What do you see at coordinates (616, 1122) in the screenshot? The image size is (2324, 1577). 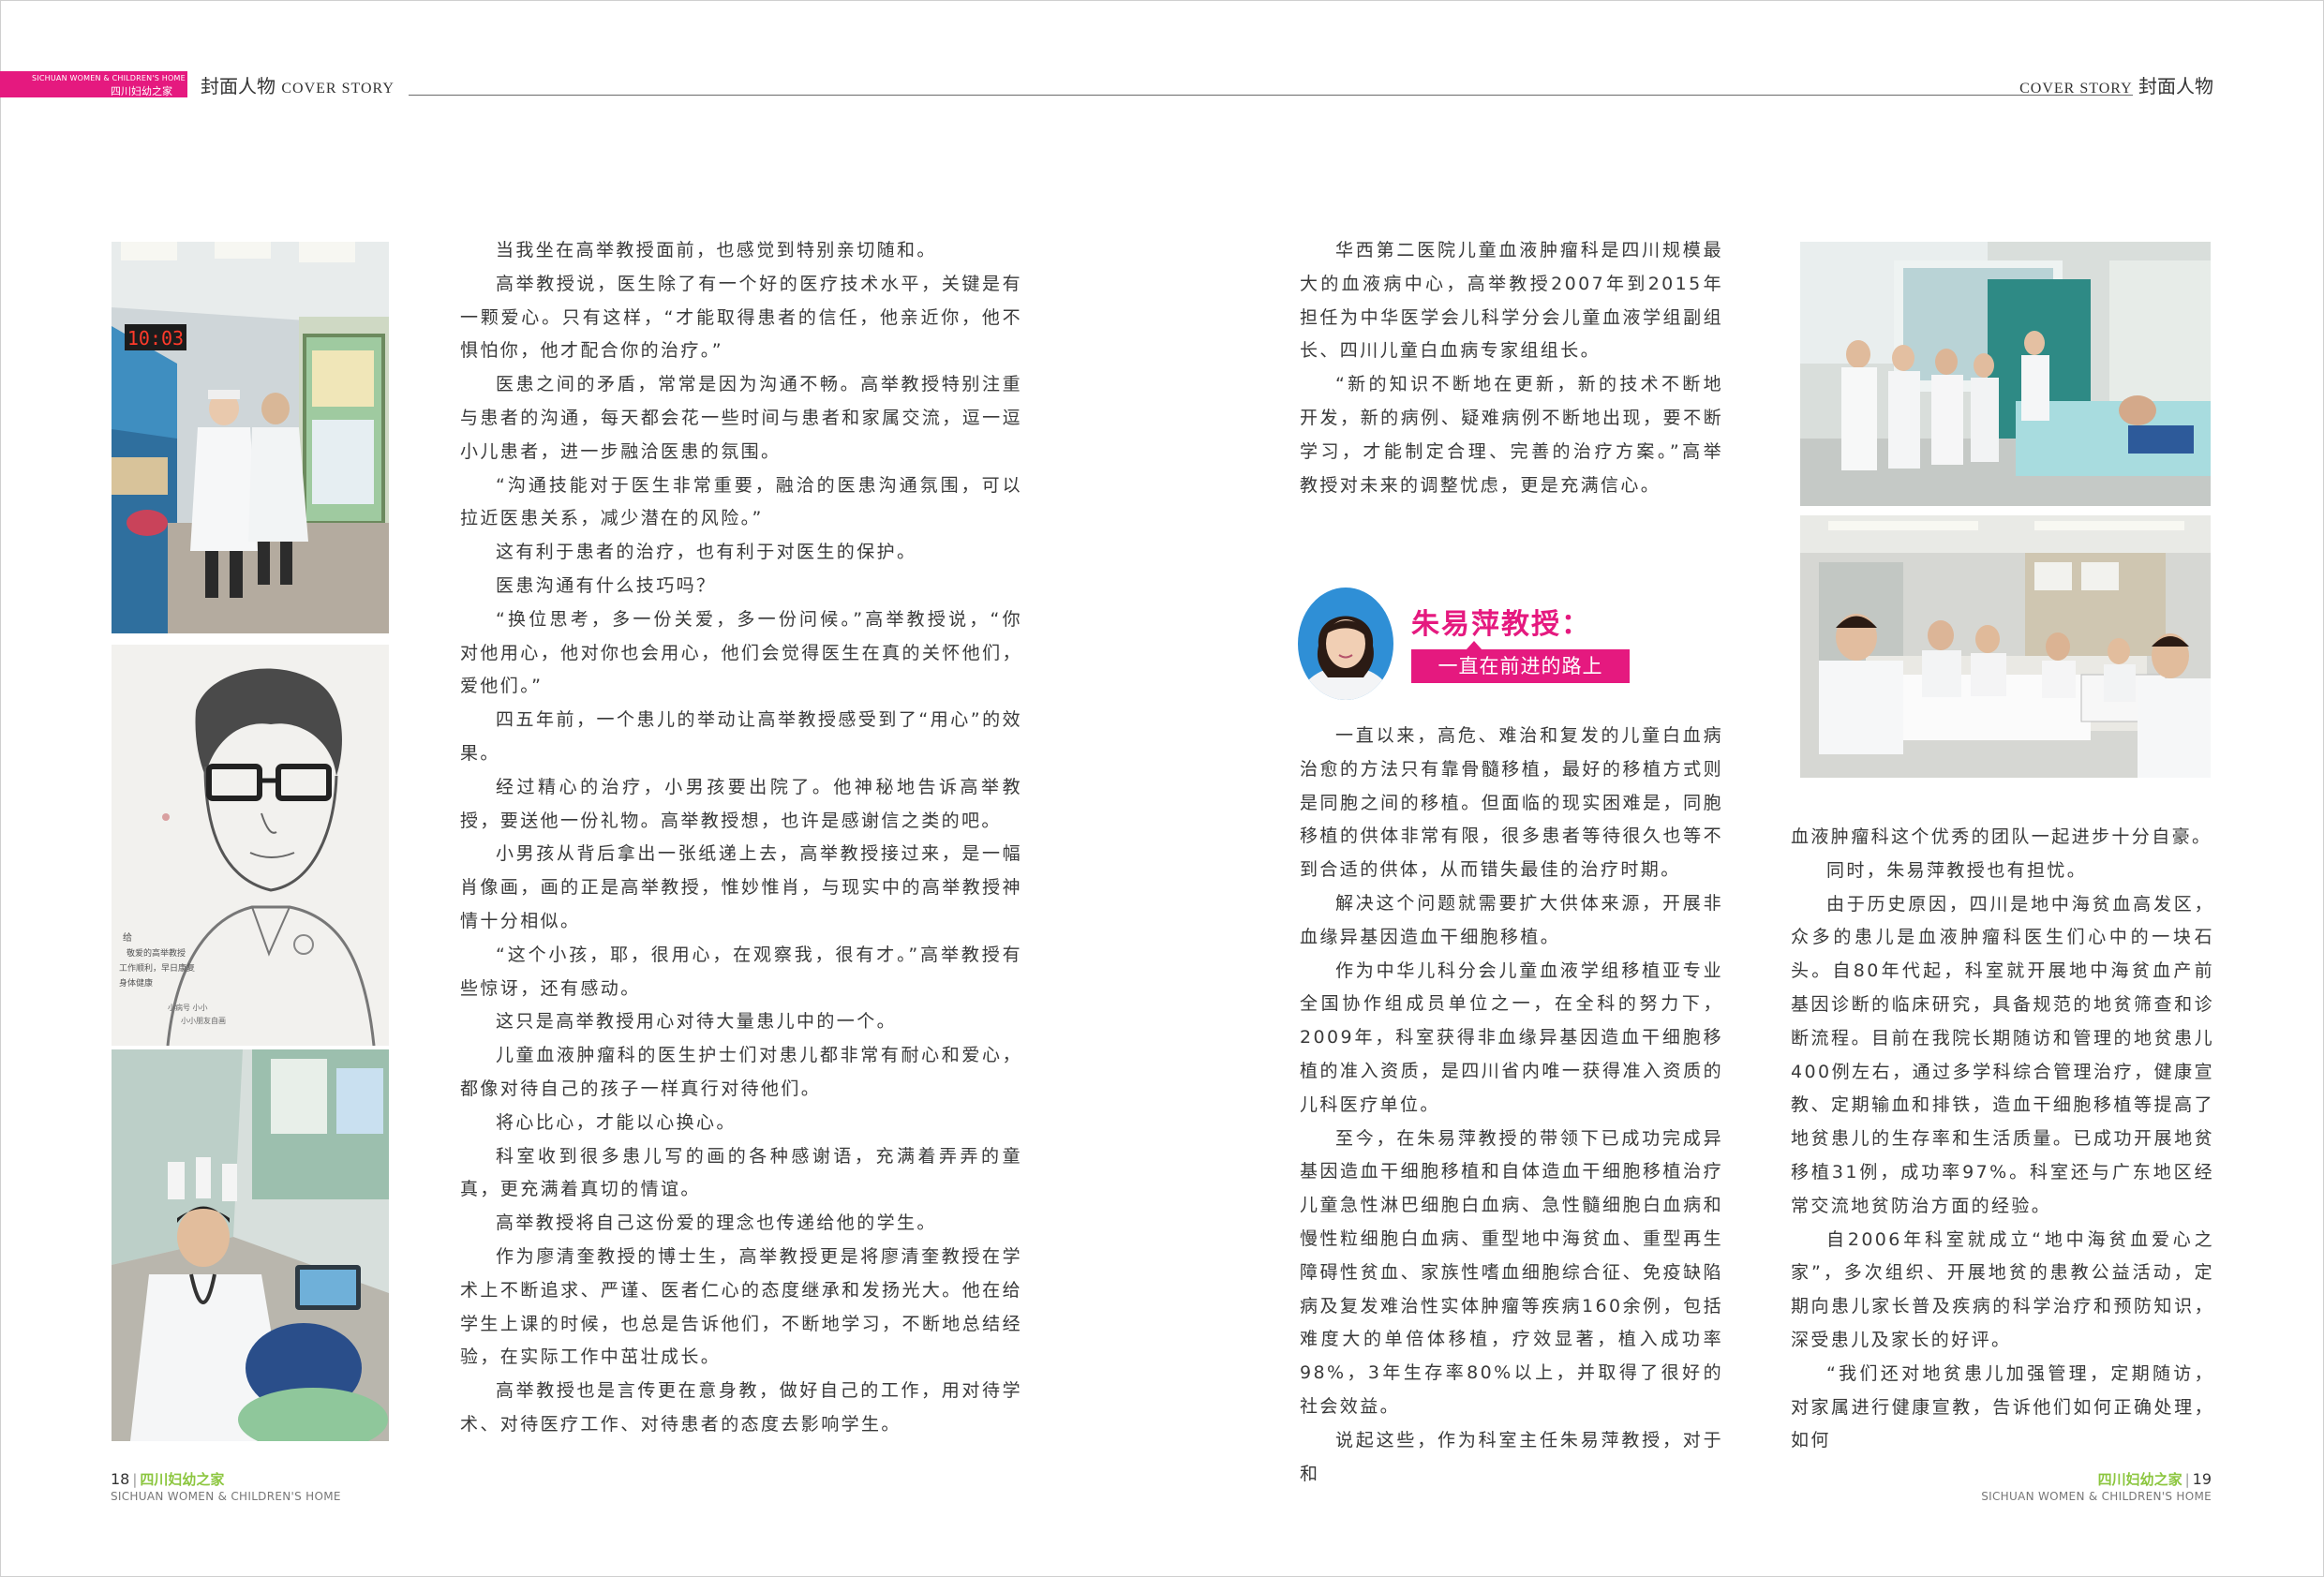 I see `left-paragraph: 将心比心，才能以心换心。` at bounding box center [616, 1122].